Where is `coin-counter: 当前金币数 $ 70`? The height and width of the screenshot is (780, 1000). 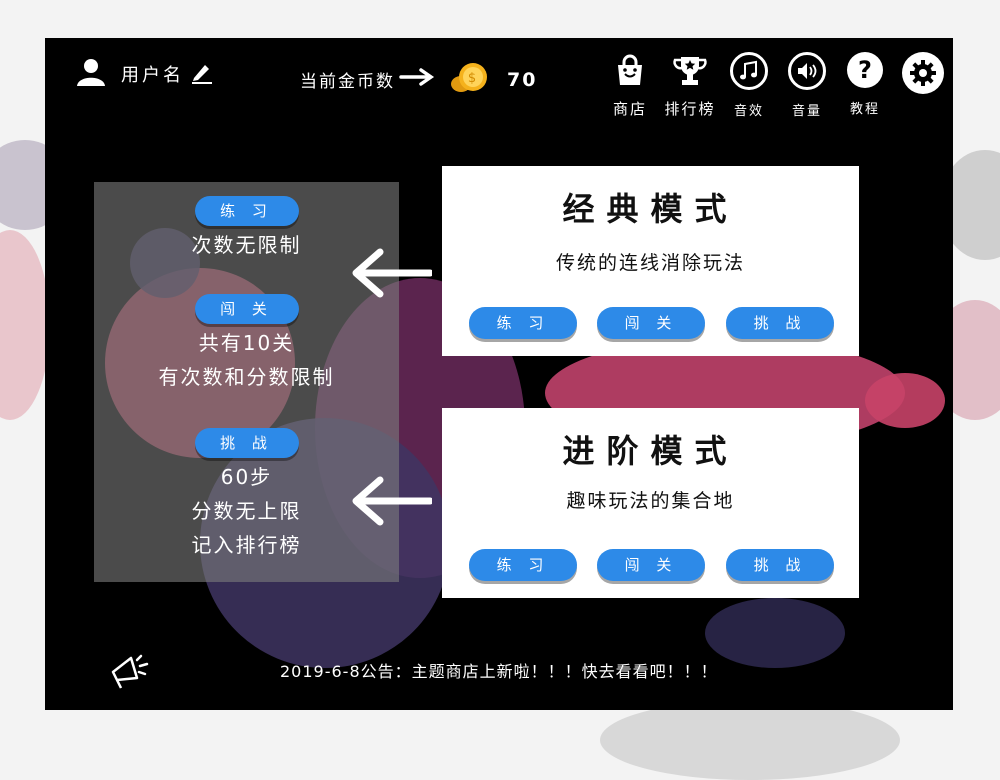
coin-counter: 当前金币数 $ 70 is located at coordinates (418, 79).